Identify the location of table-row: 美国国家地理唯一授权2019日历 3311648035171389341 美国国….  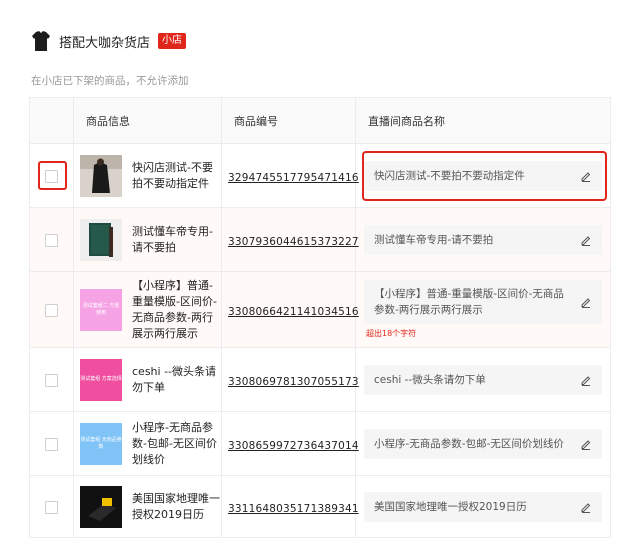
(320, 506).